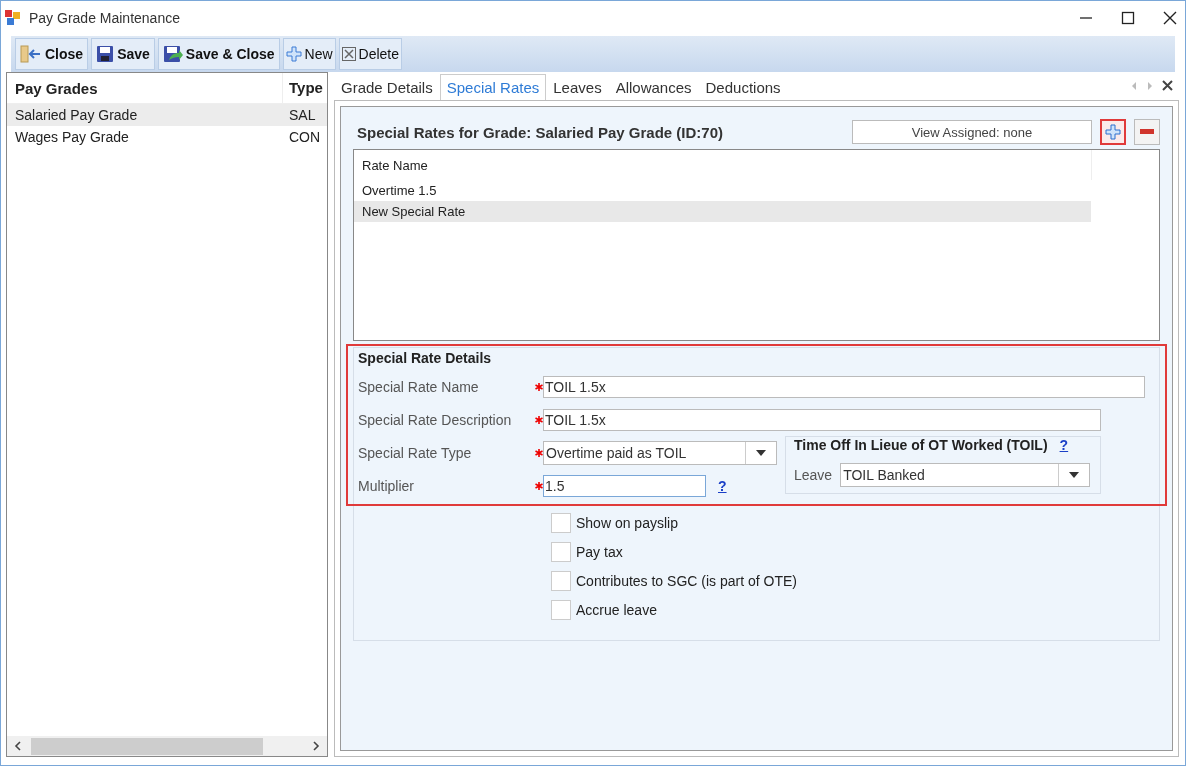  Describe the element at coordinates (419, 386) in the screenshot. I see `field-label: Special Rate Name` at that location.